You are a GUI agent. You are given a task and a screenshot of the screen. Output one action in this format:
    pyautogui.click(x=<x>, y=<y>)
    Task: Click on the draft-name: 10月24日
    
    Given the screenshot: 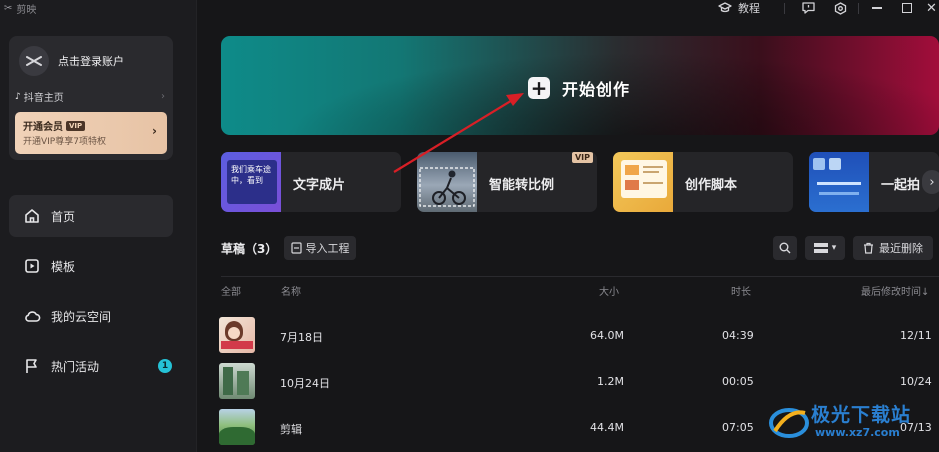 What is the action you would take?
    pyautogui.click(x=305, y=383)
    